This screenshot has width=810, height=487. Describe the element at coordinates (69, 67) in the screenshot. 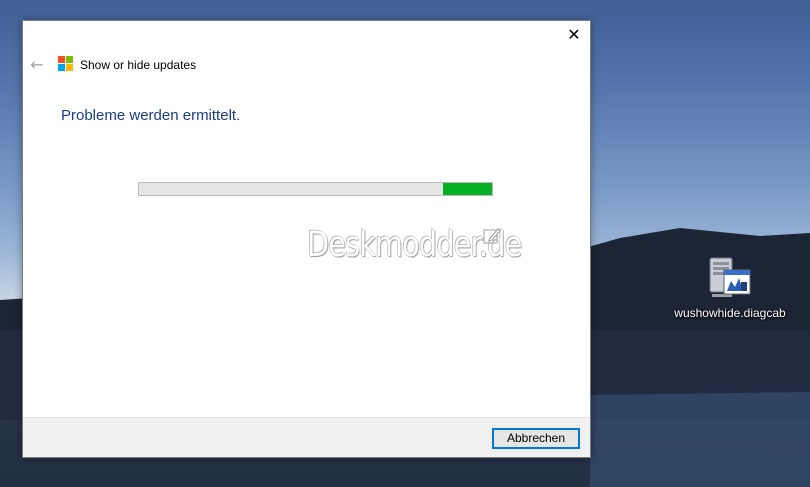

I see `logo-quadrant-yellow` at that location.